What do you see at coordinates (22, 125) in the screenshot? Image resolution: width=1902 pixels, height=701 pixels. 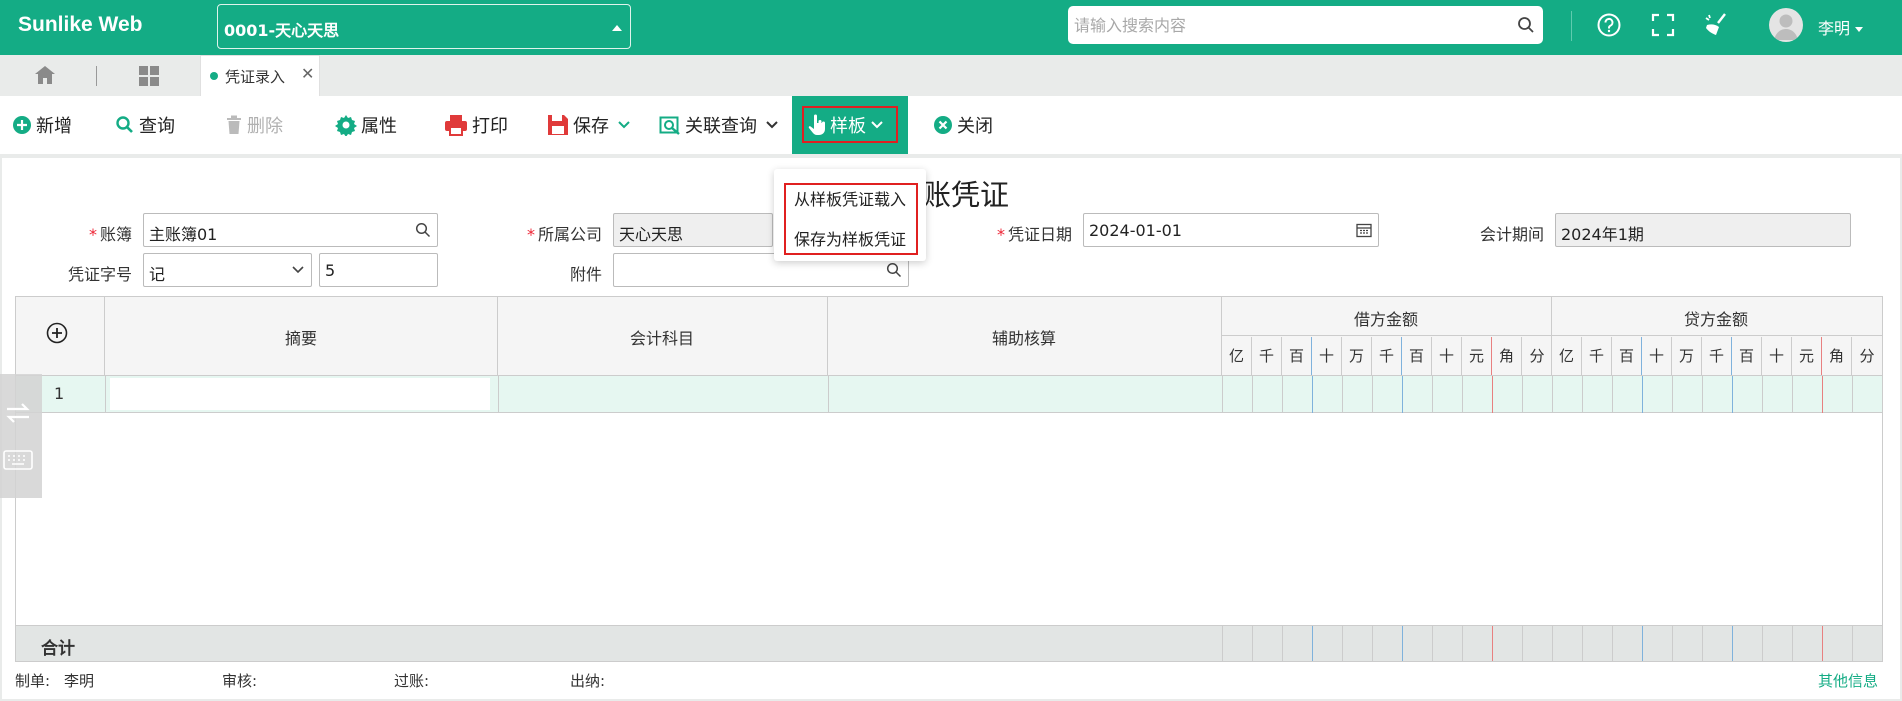 I see `plus-circle-icon` at bounding box center [22, 125].